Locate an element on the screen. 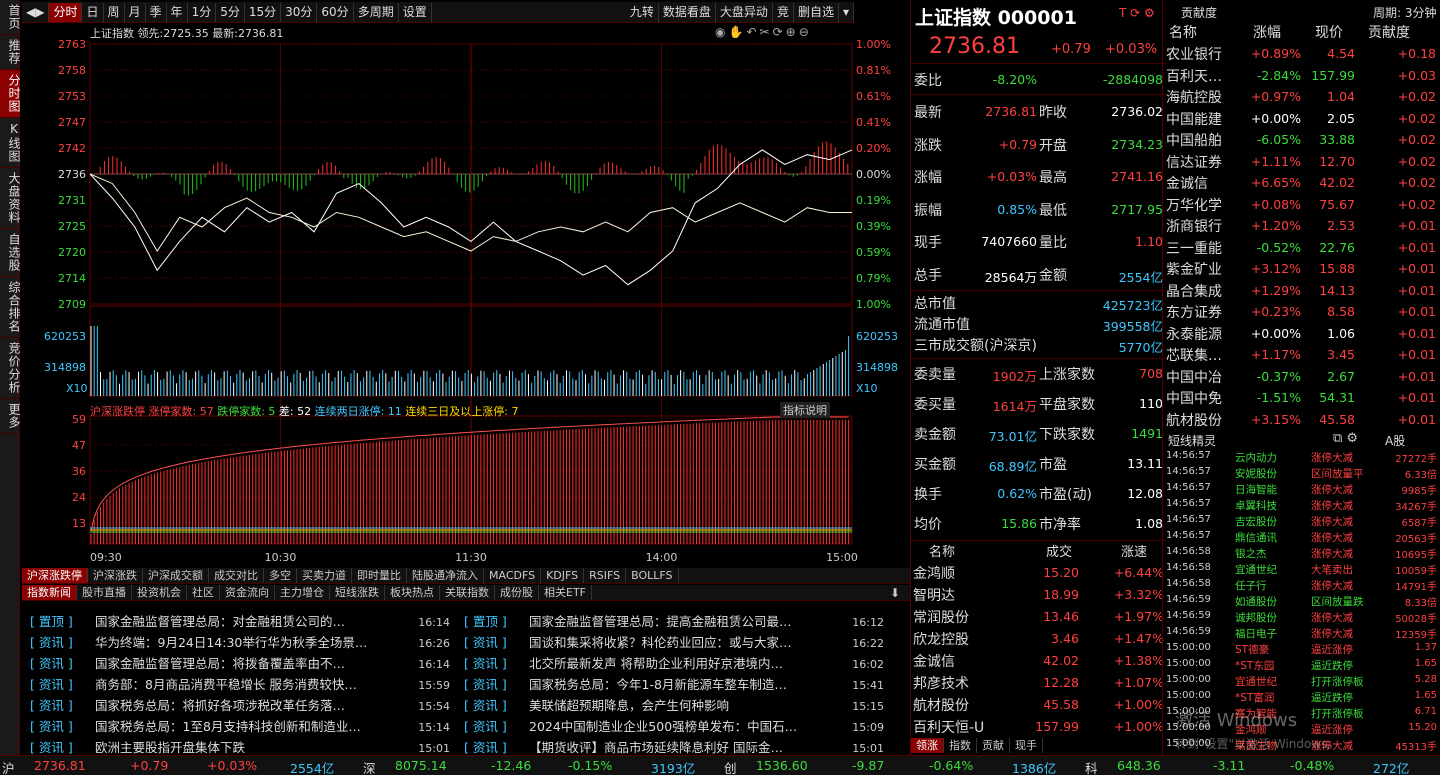  sidebar-item-7: 竞价分析 is located at coordinates (10, 368).